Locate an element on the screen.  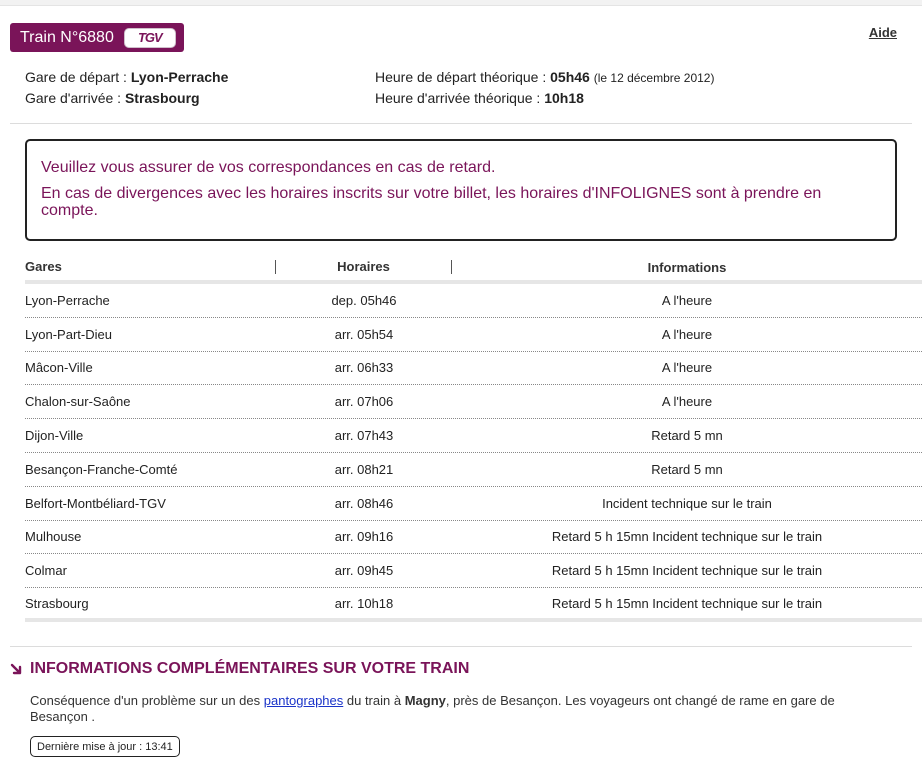
station-cell: Lyon-Perrache is located at coordinates (67, 300).